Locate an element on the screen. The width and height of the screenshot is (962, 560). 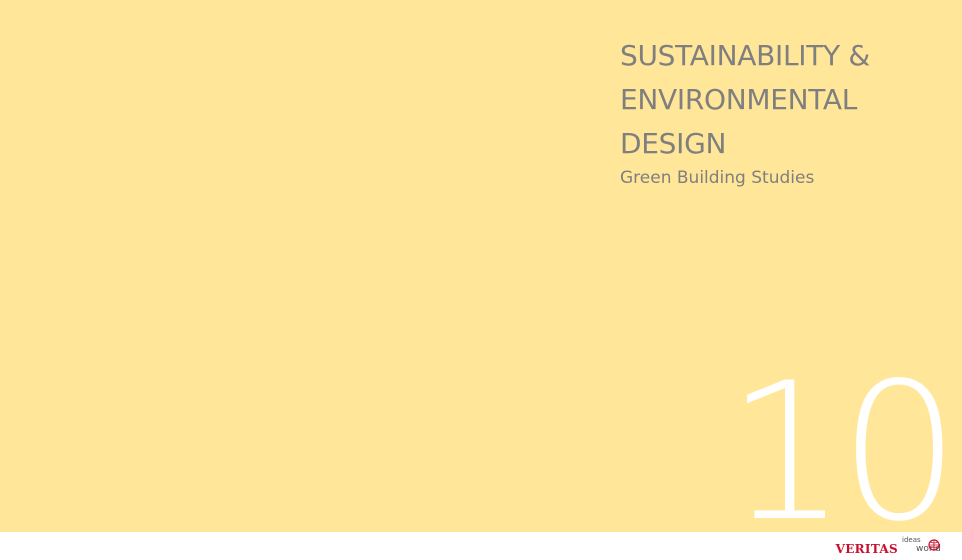
section-number: 10 is located at coordinates (843, 451).